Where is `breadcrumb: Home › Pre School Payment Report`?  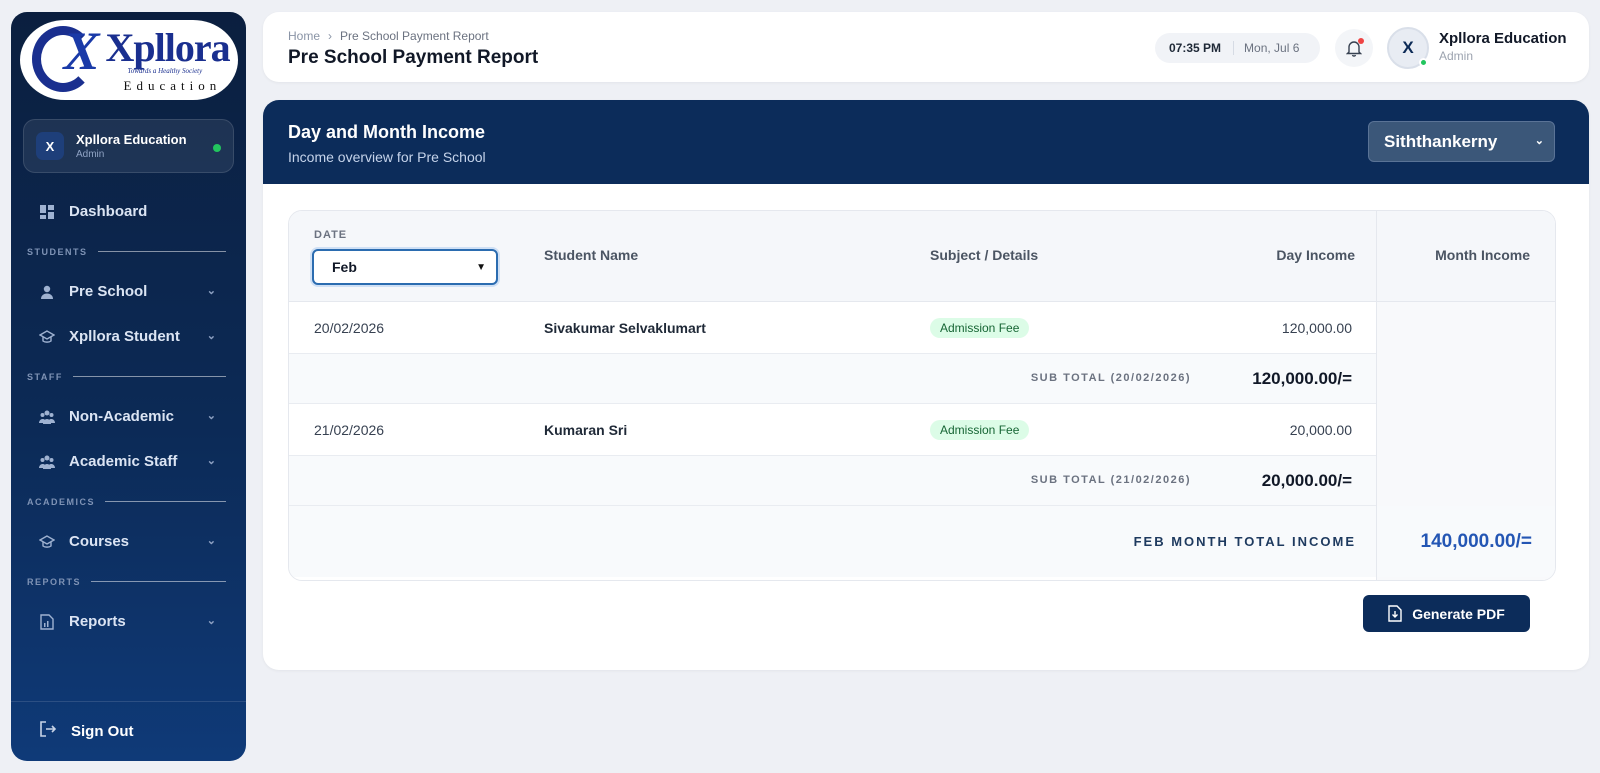
breadcrumb: Home › Pre School Payment Report is located at coordinates (388, 36).